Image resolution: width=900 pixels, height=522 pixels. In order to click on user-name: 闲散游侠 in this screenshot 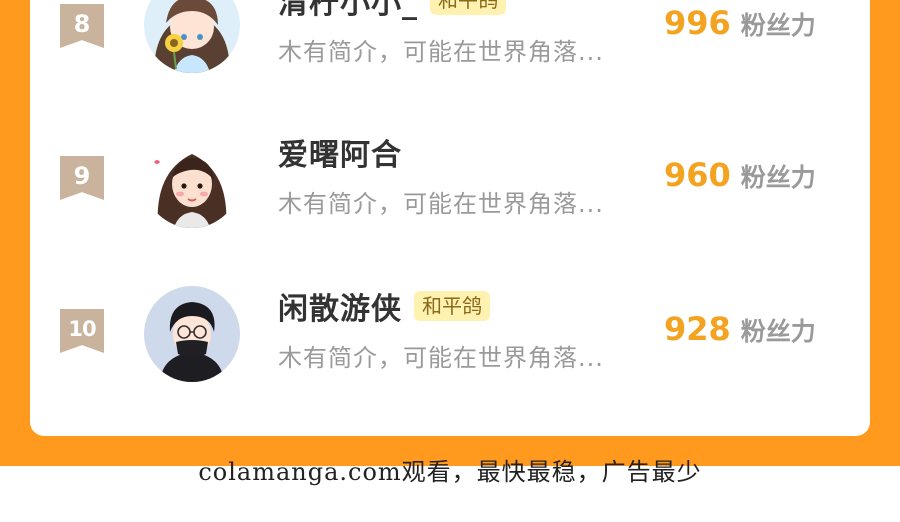, I will do `click(340, 309)`.